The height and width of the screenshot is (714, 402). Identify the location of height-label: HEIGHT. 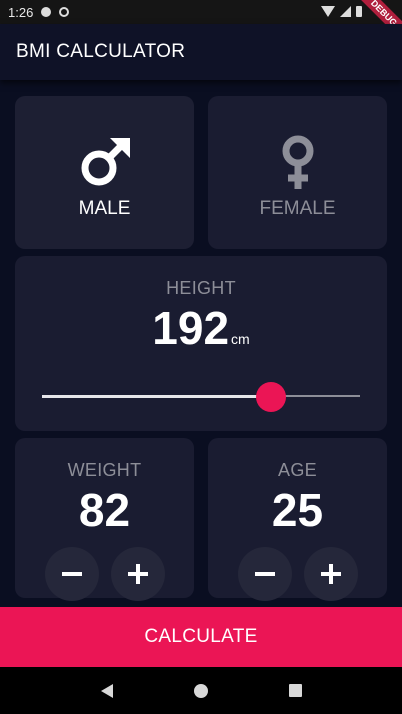
(201, 288).